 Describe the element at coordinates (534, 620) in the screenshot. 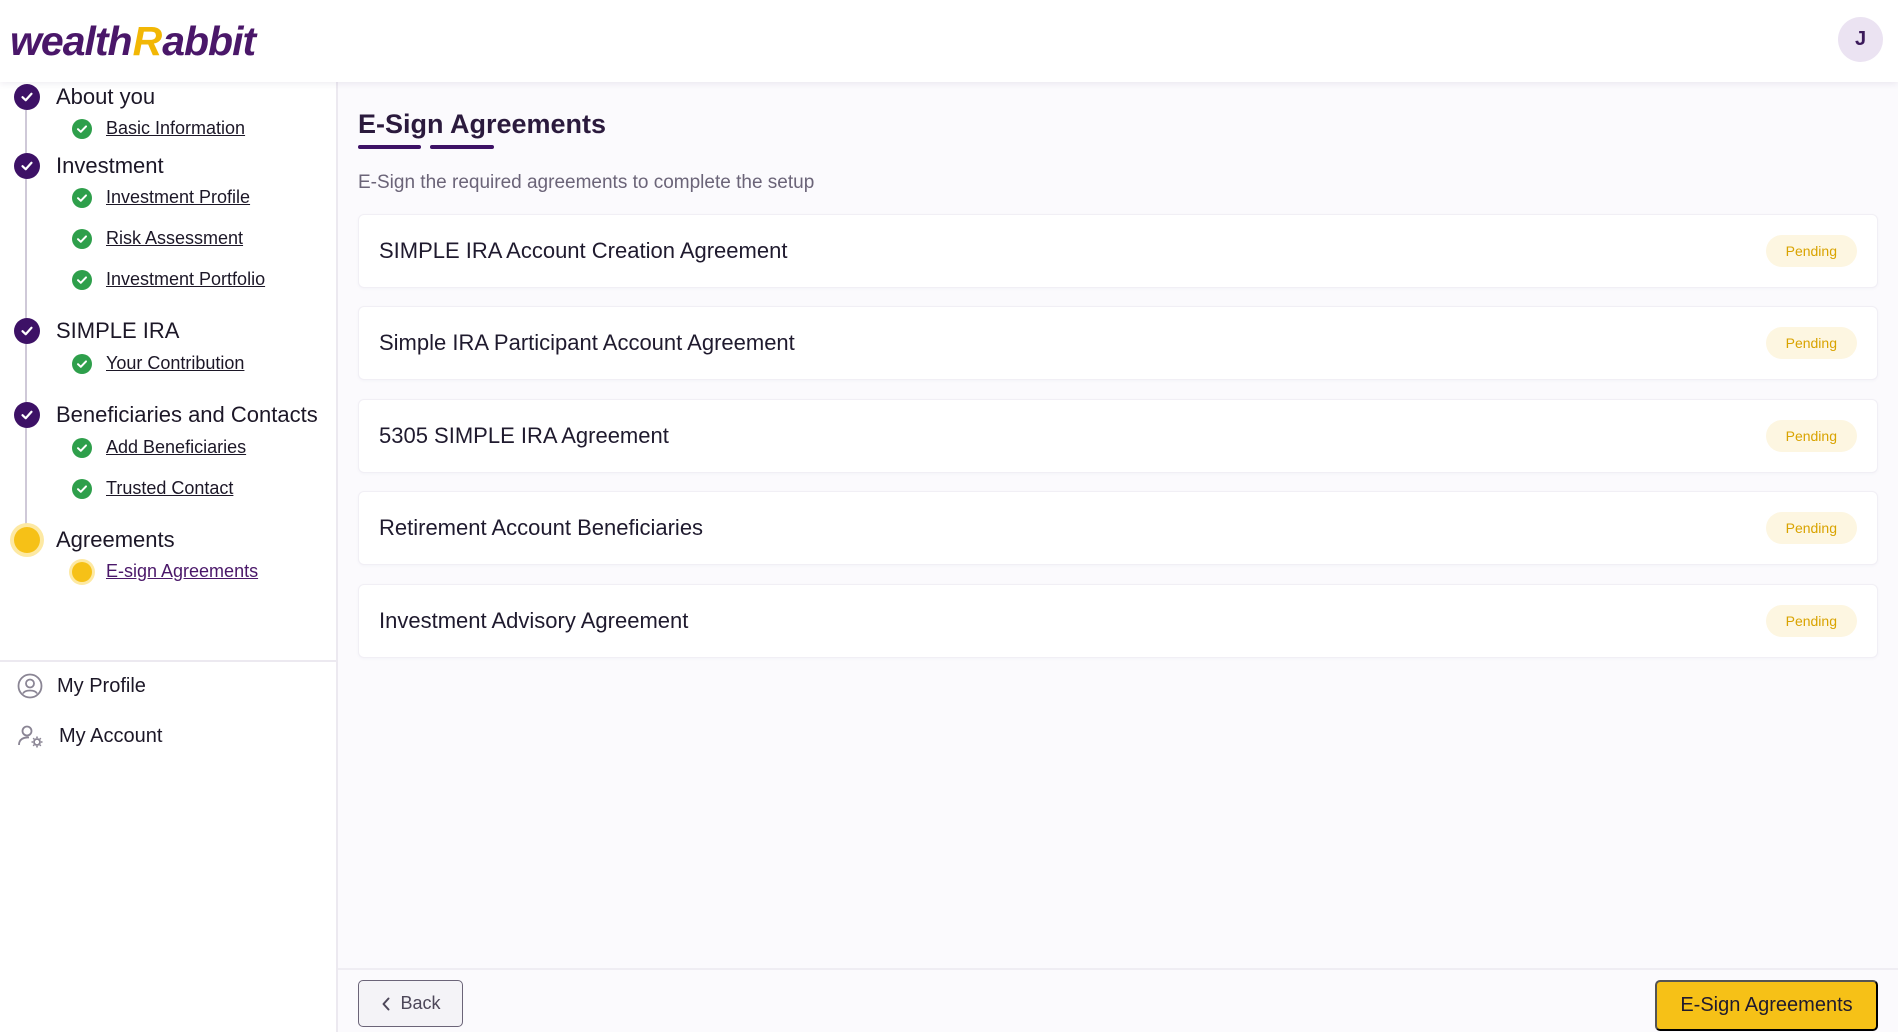

I see `agreement-name: Investment Advisory Agreement` at that location.